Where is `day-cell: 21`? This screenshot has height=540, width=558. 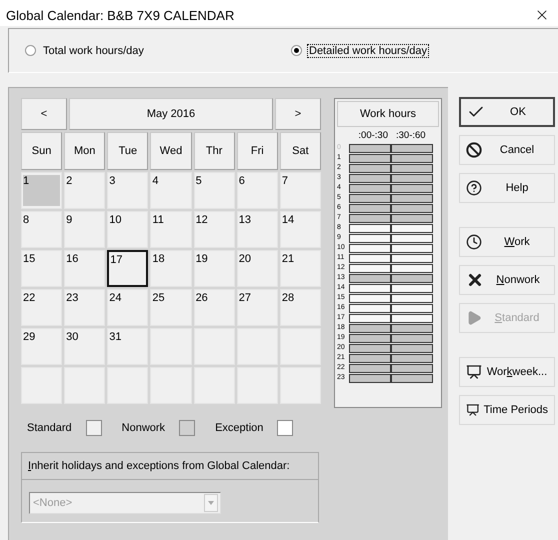
day-cell: 21 is located at coordinates (300, 268).